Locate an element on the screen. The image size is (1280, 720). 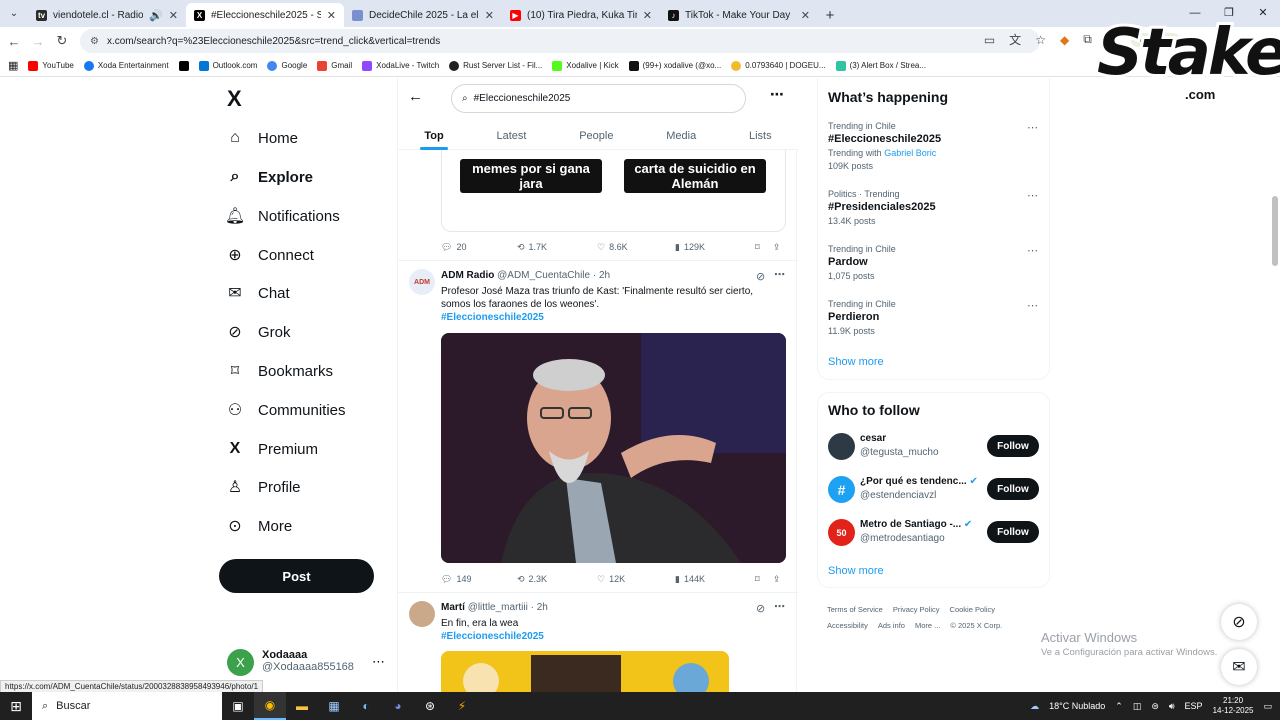
footer-link: Ads info is located at coordinates (891, 625).